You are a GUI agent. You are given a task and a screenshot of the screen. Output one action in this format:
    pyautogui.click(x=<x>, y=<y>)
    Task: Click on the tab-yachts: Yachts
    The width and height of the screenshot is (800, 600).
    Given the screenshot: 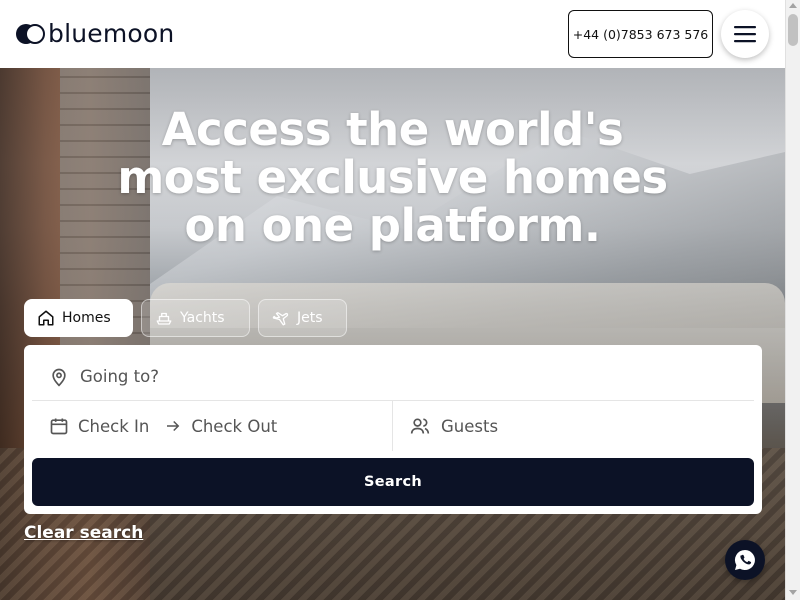 What is the action you would take?
    pyautogui.click(x=195, y=318)
    